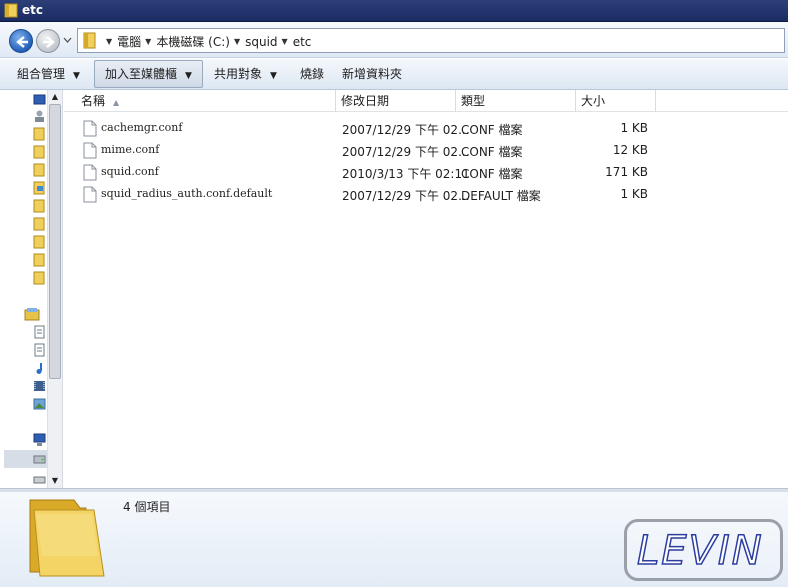 This screenshot has height=587, width=788. Describe the element at coordinates (626, 172) in the screenshot. I see `file-size: 171 KB` at that location.